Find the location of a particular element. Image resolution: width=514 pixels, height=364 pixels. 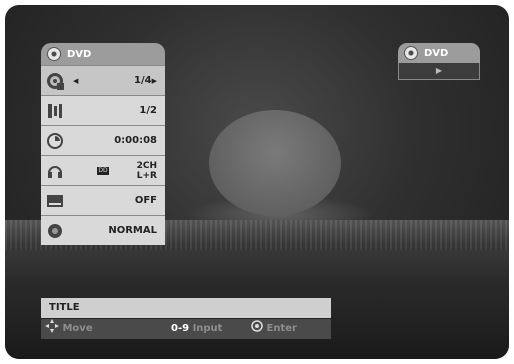

dolby-badge: DD is located at coordinates (103, 170).